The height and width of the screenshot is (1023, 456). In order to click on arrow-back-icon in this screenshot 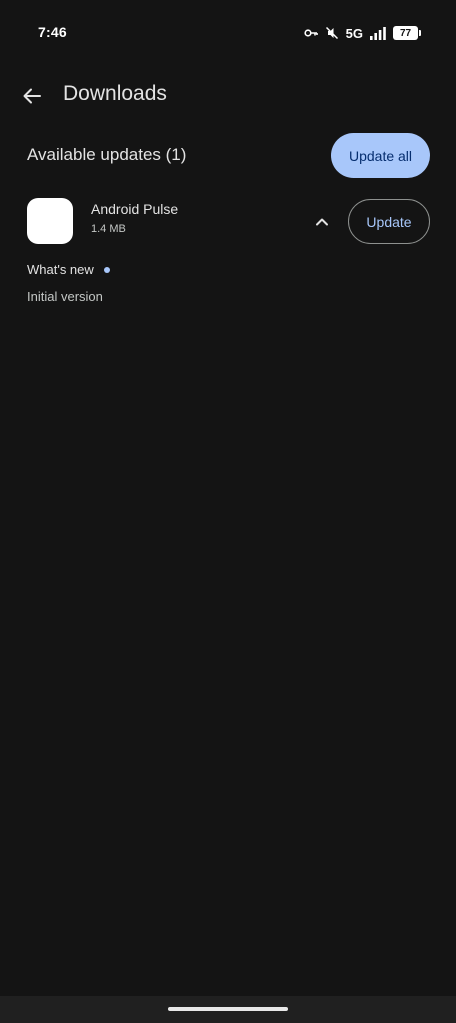, I will do `click(32, 96)`.